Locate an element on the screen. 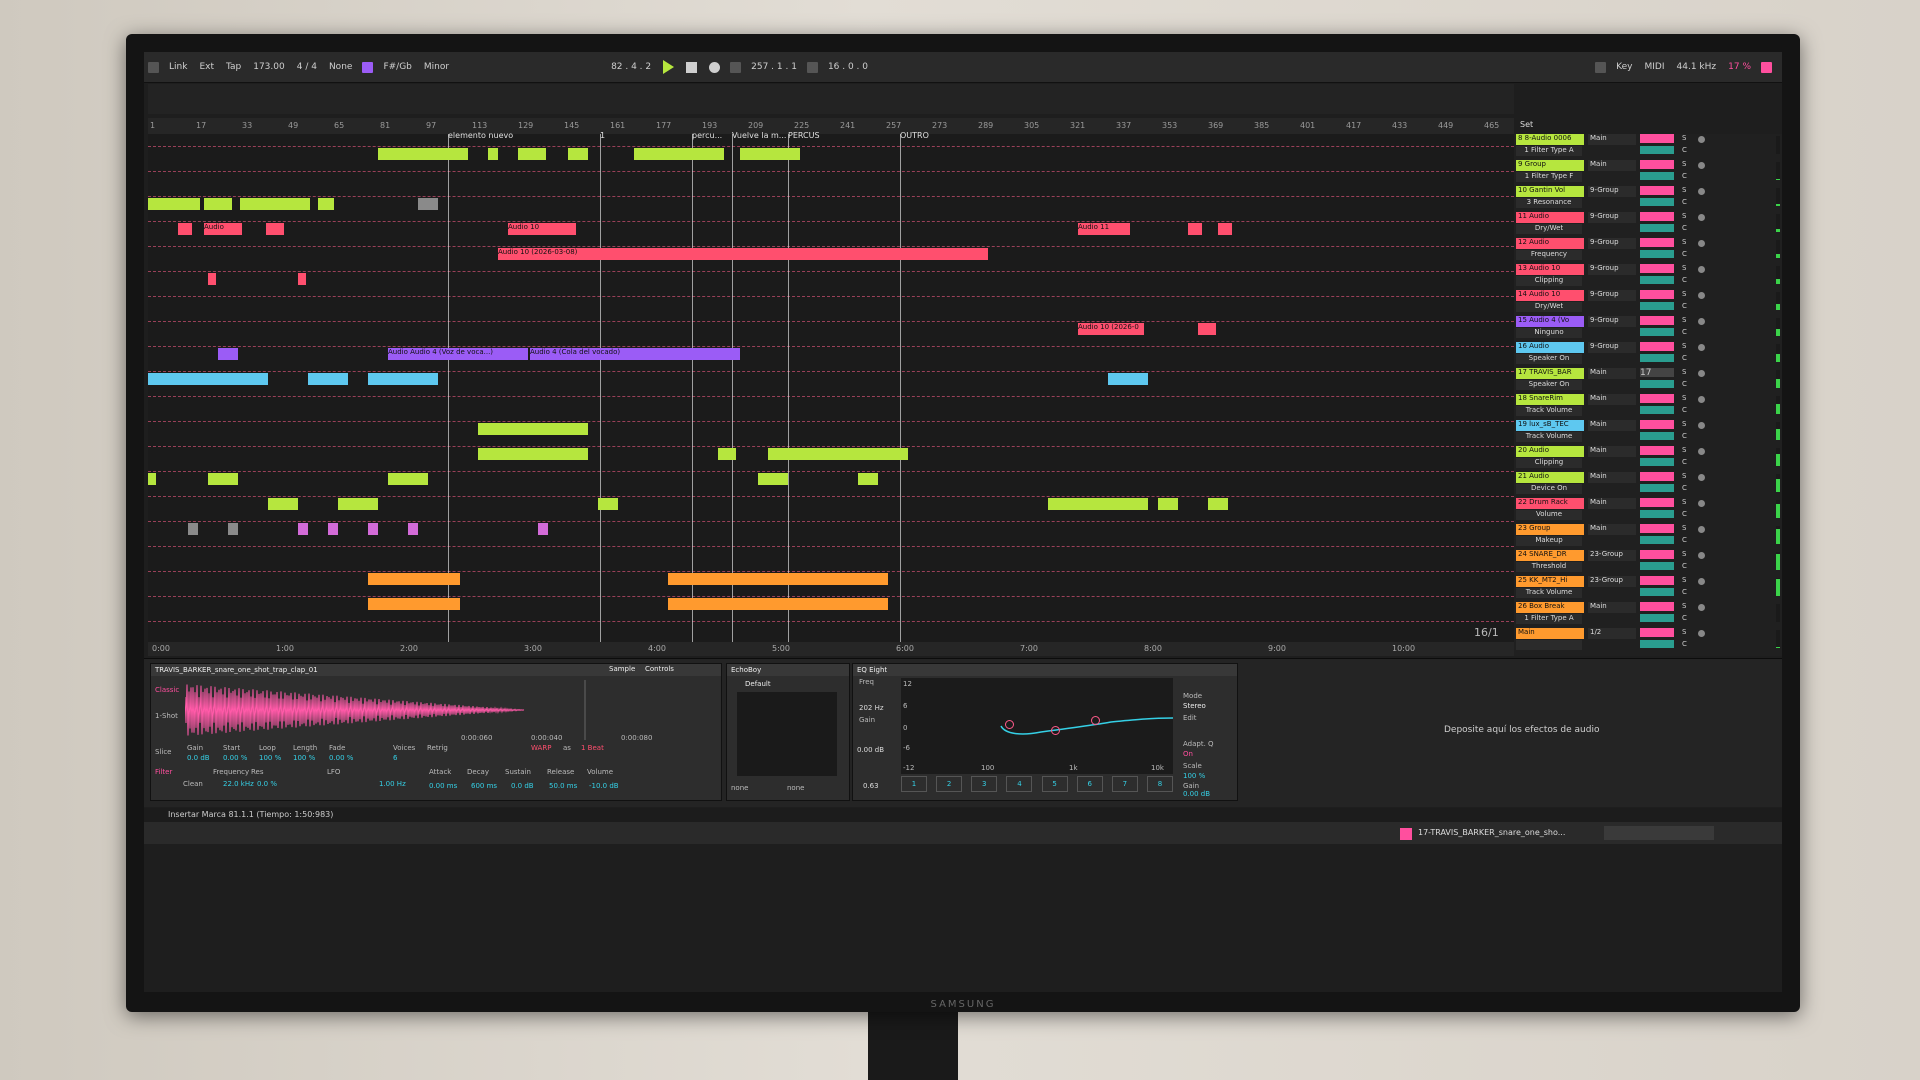  track-name: 20 Audio is located at coordinates (1550, 451).